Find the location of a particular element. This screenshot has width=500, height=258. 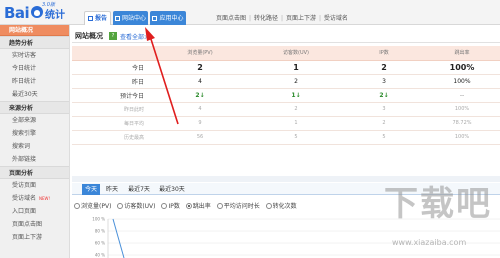

link-conversion-path: 转化路径 is located at coordinates (266, 18).